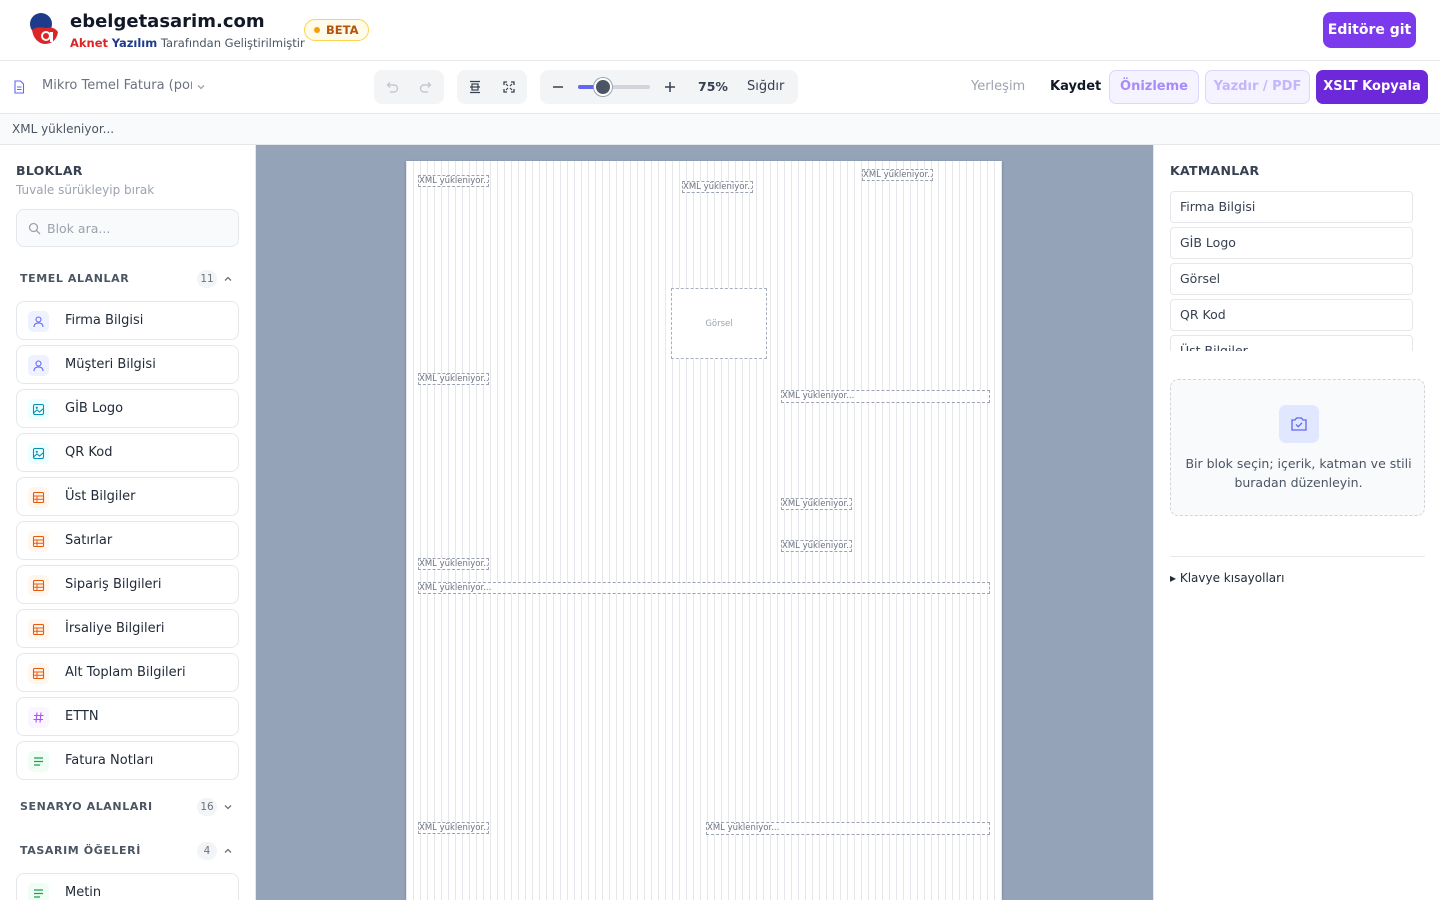 This screenshot has height=900, width=1440. I want to click on undo-icon, so click(392, 87).